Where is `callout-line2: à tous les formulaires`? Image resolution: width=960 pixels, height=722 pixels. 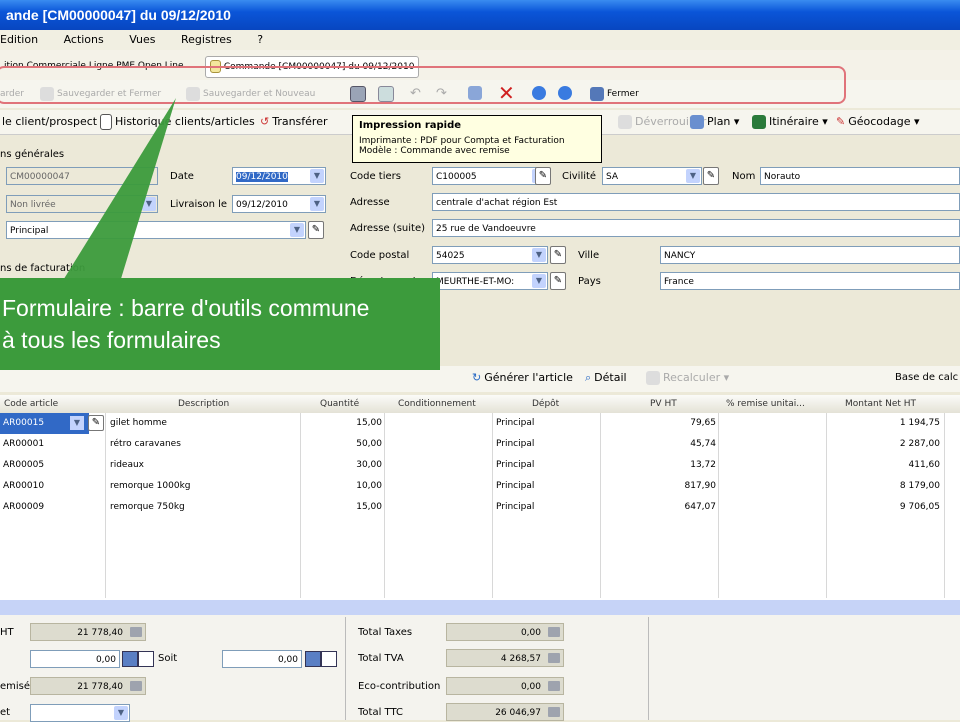
callout-line2: à tous les formulaires is located at coordinates (111, 340).